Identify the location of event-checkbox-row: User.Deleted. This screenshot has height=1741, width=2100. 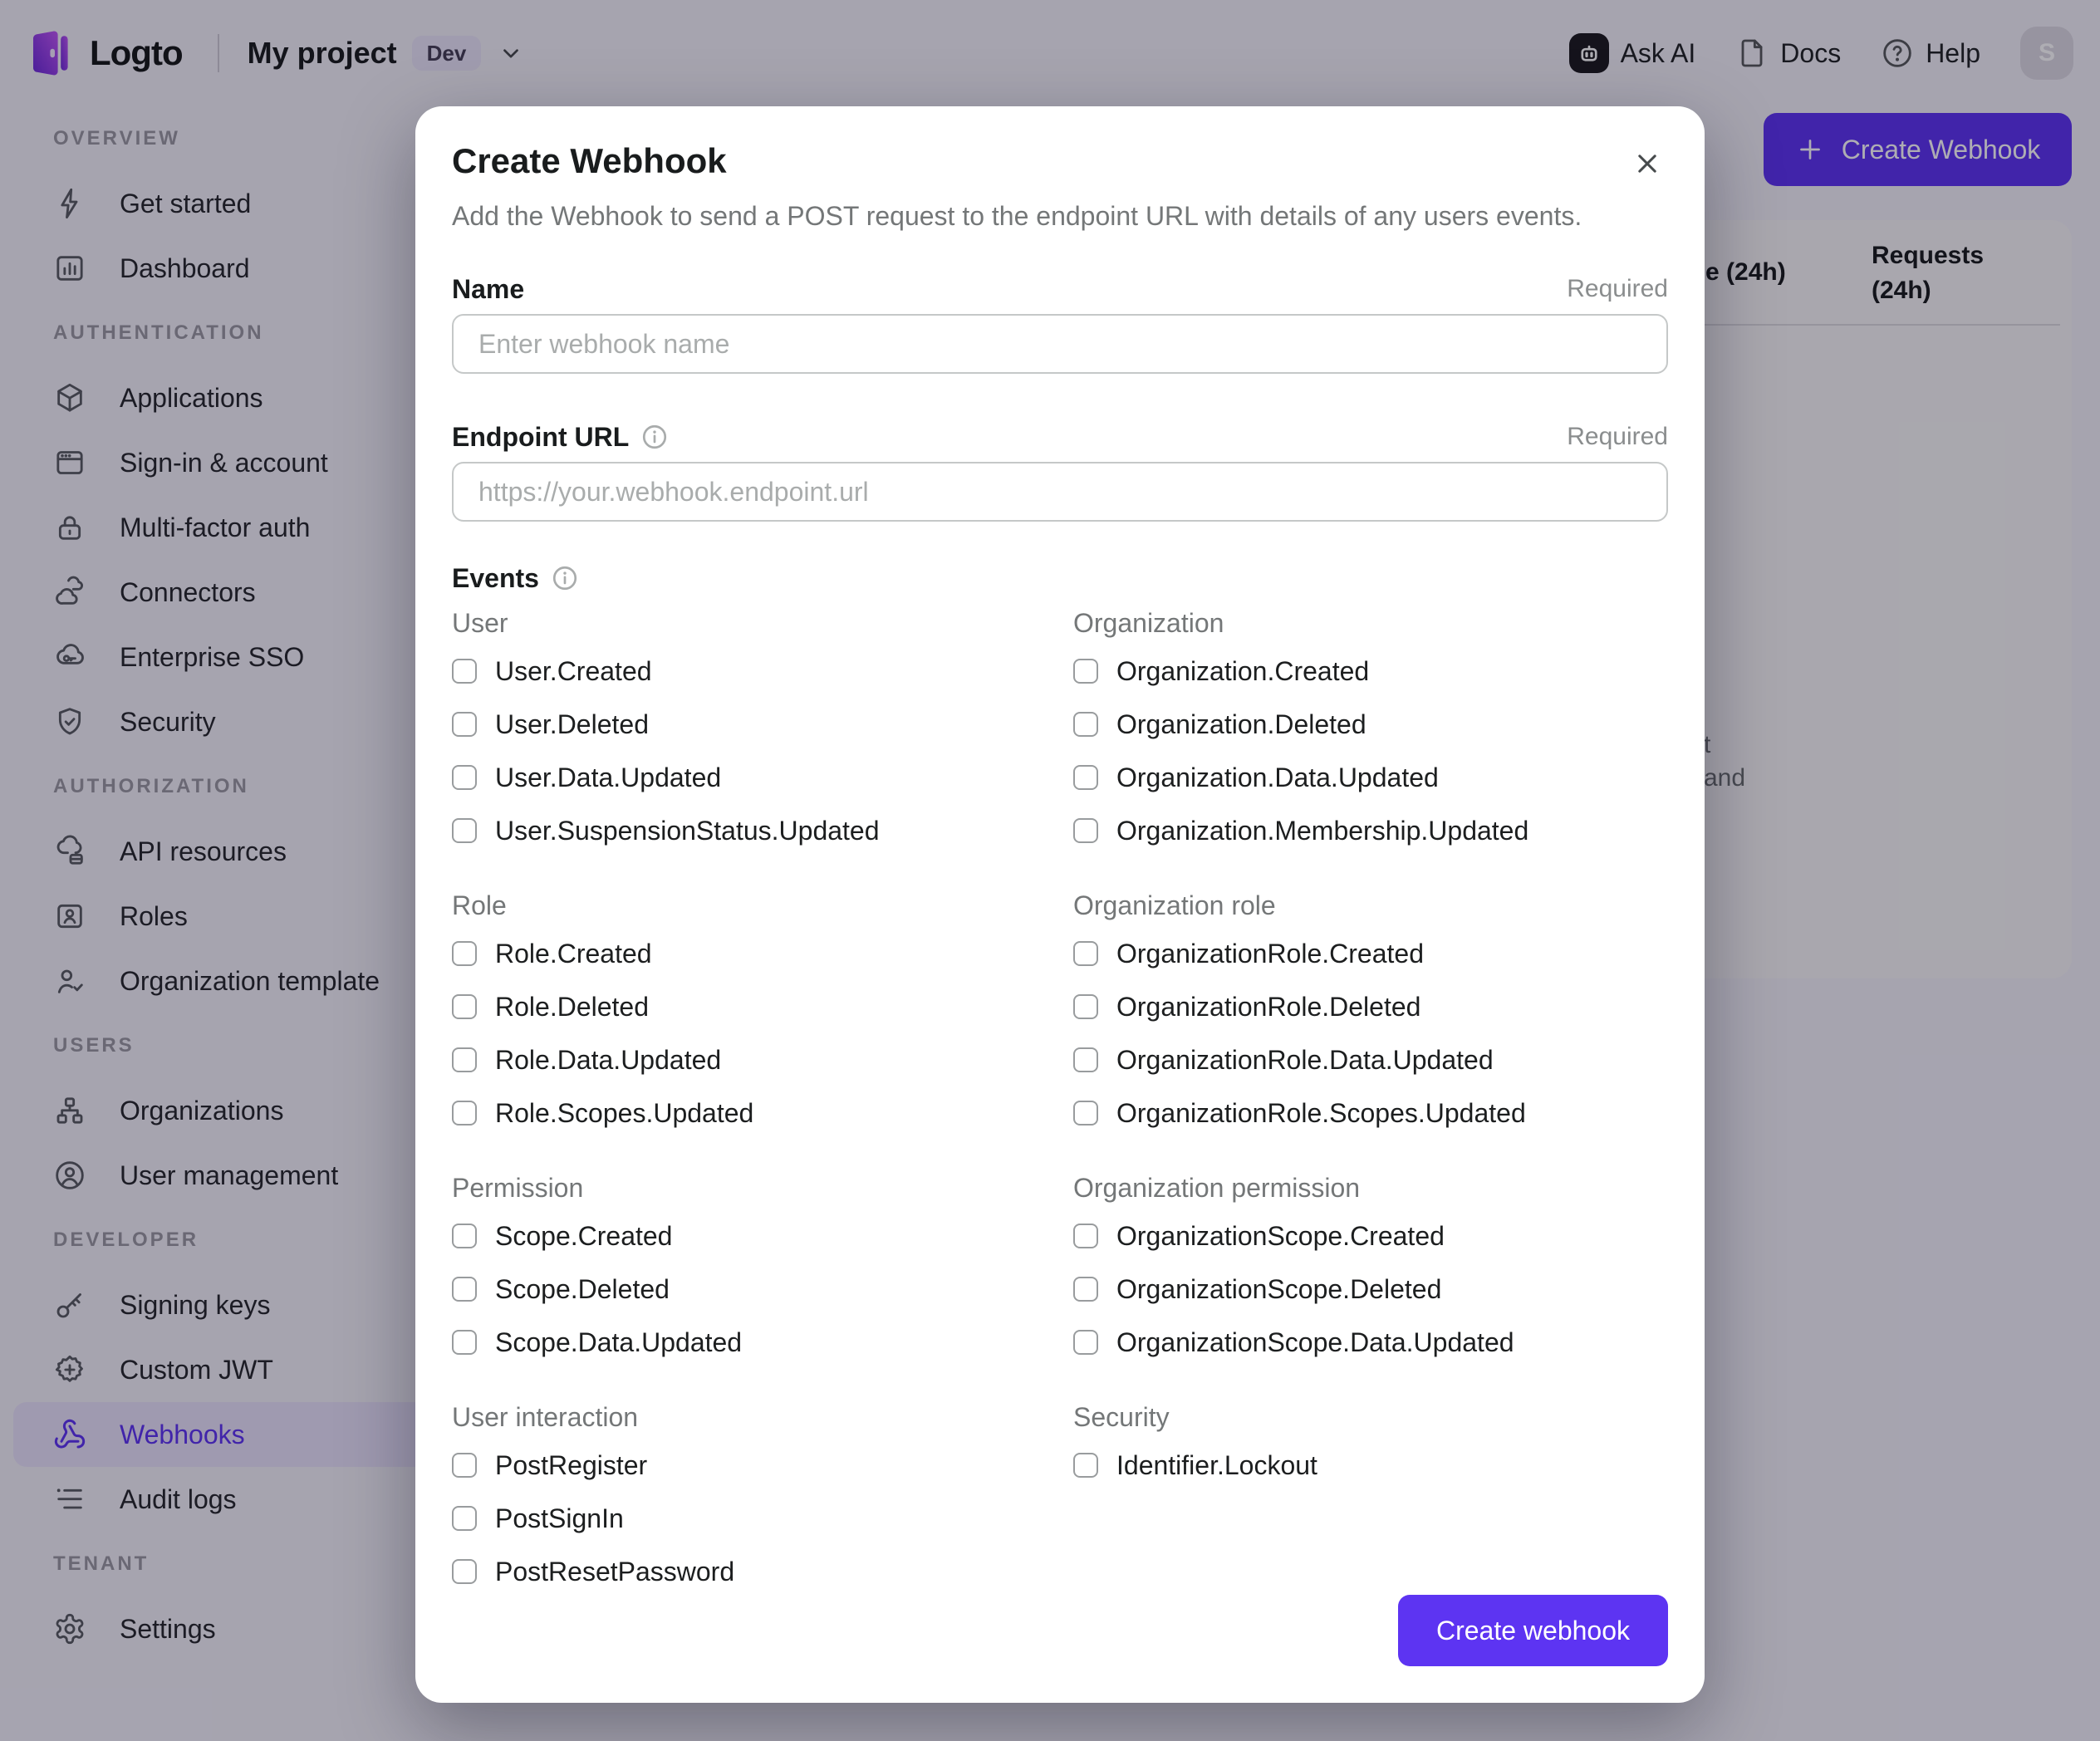
(749, 724).